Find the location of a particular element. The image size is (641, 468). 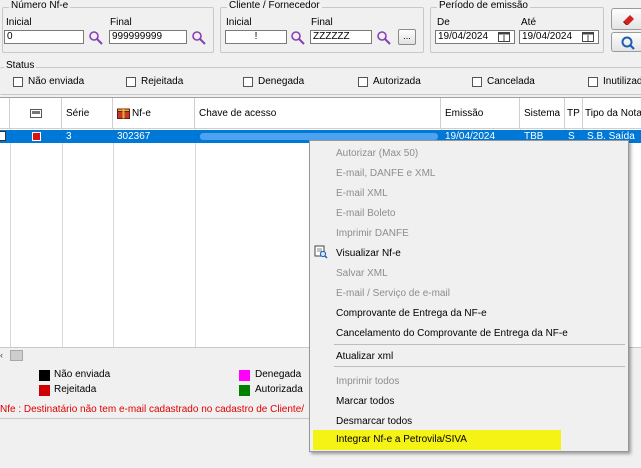

nfe-final-label: Final is located at coordinates (121, 22).